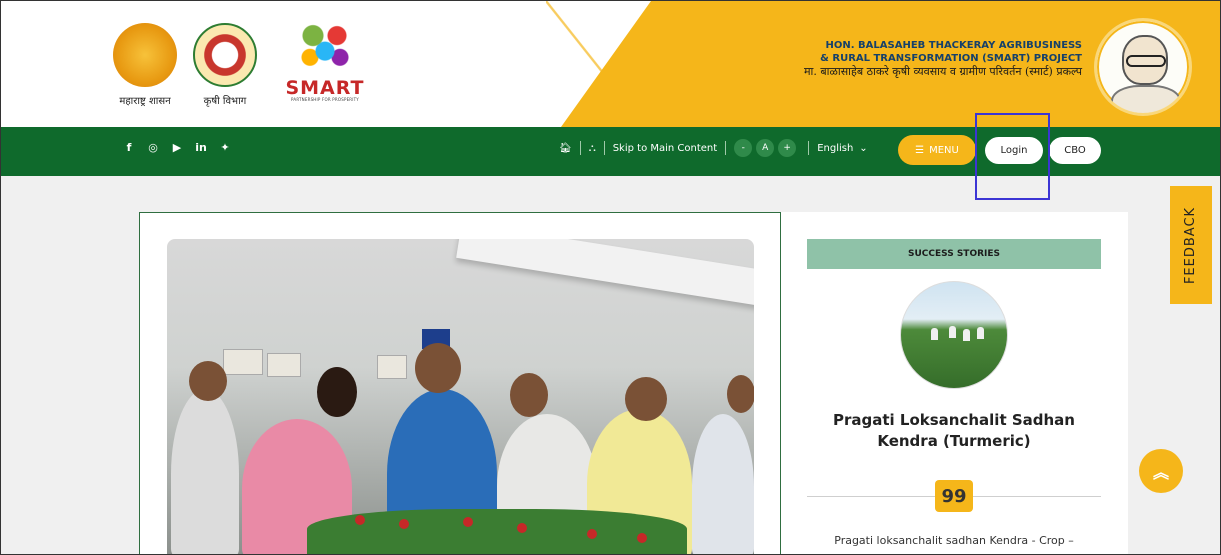 This screenshot has height=555, width=1221. I want to click on social-links: f ◎ ▶ in ✦, so click(177, 147).